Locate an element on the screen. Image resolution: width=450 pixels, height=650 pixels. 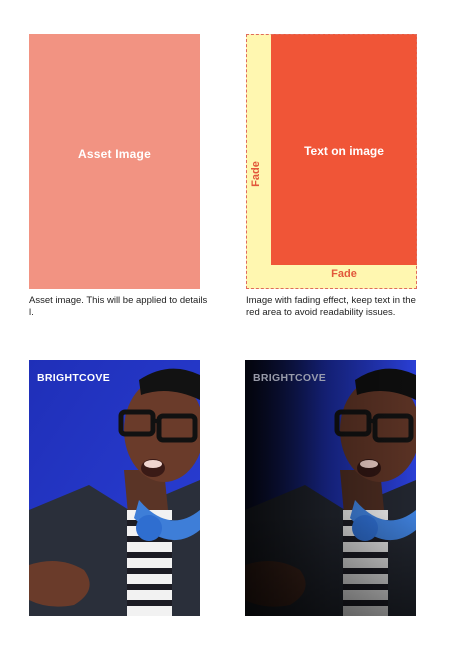
brightcove-logo: BRIGHTCOVE is located at coordinates (74, 378).